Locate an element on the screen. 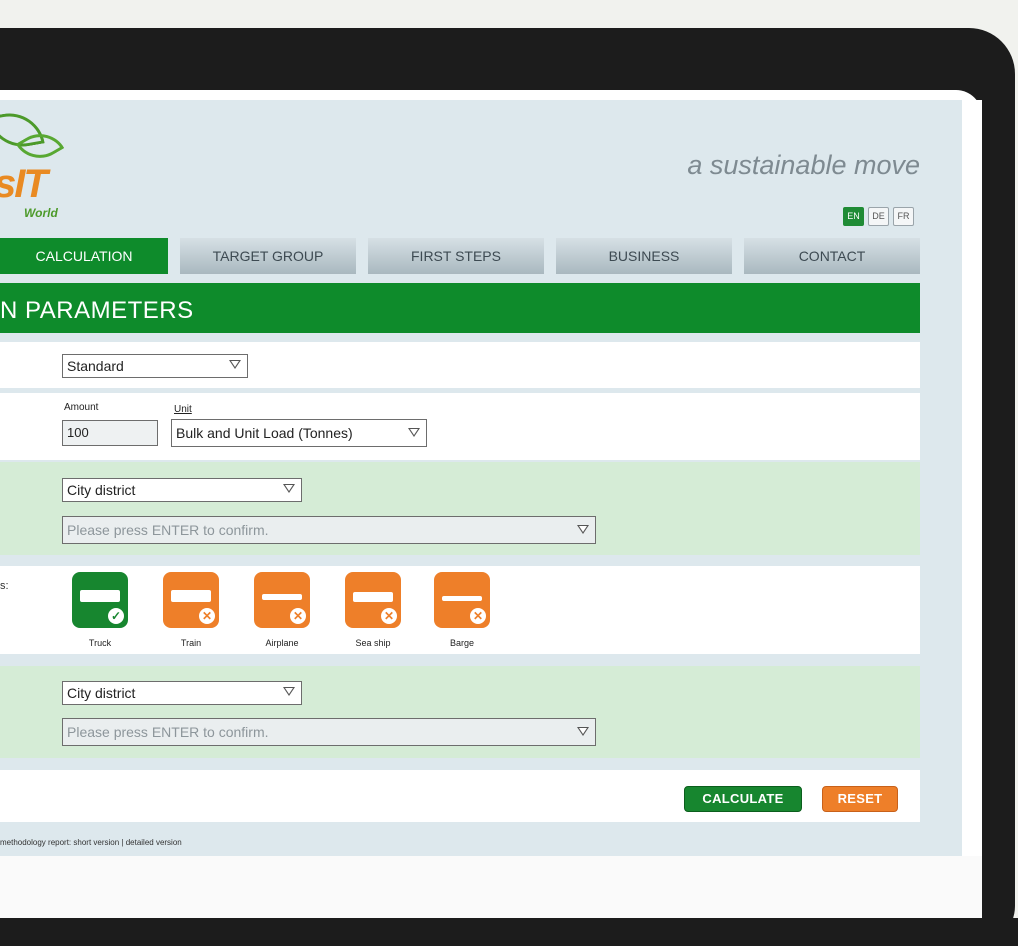 The height and width of the screenshot is (946, 1018). origin-location-select: Please press ENTER to confirm. is located at coordinates (329, 530).